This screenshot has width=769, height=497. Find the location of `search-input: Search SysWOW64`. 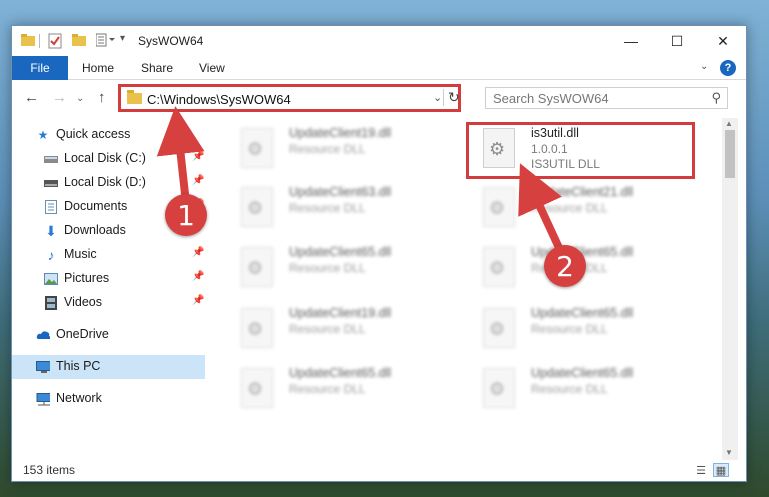

search-input: Search SysWOW64 is located at coordinates (551, 98).